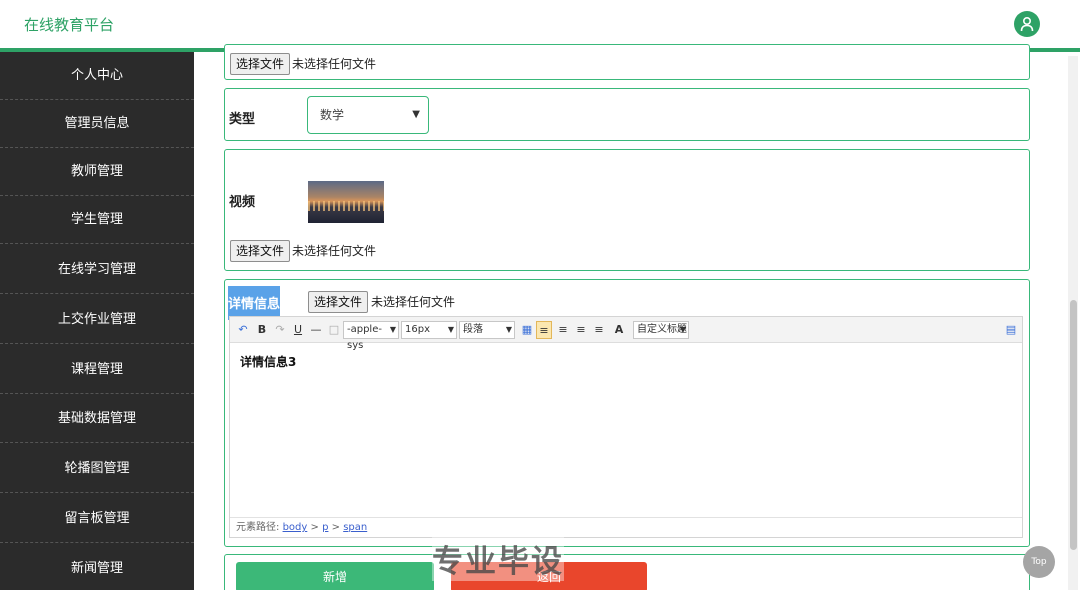  What do you see at coordinates (242, 202) in the screenshot?
I see `video-label: 视频` at bounding box center [242, 202].